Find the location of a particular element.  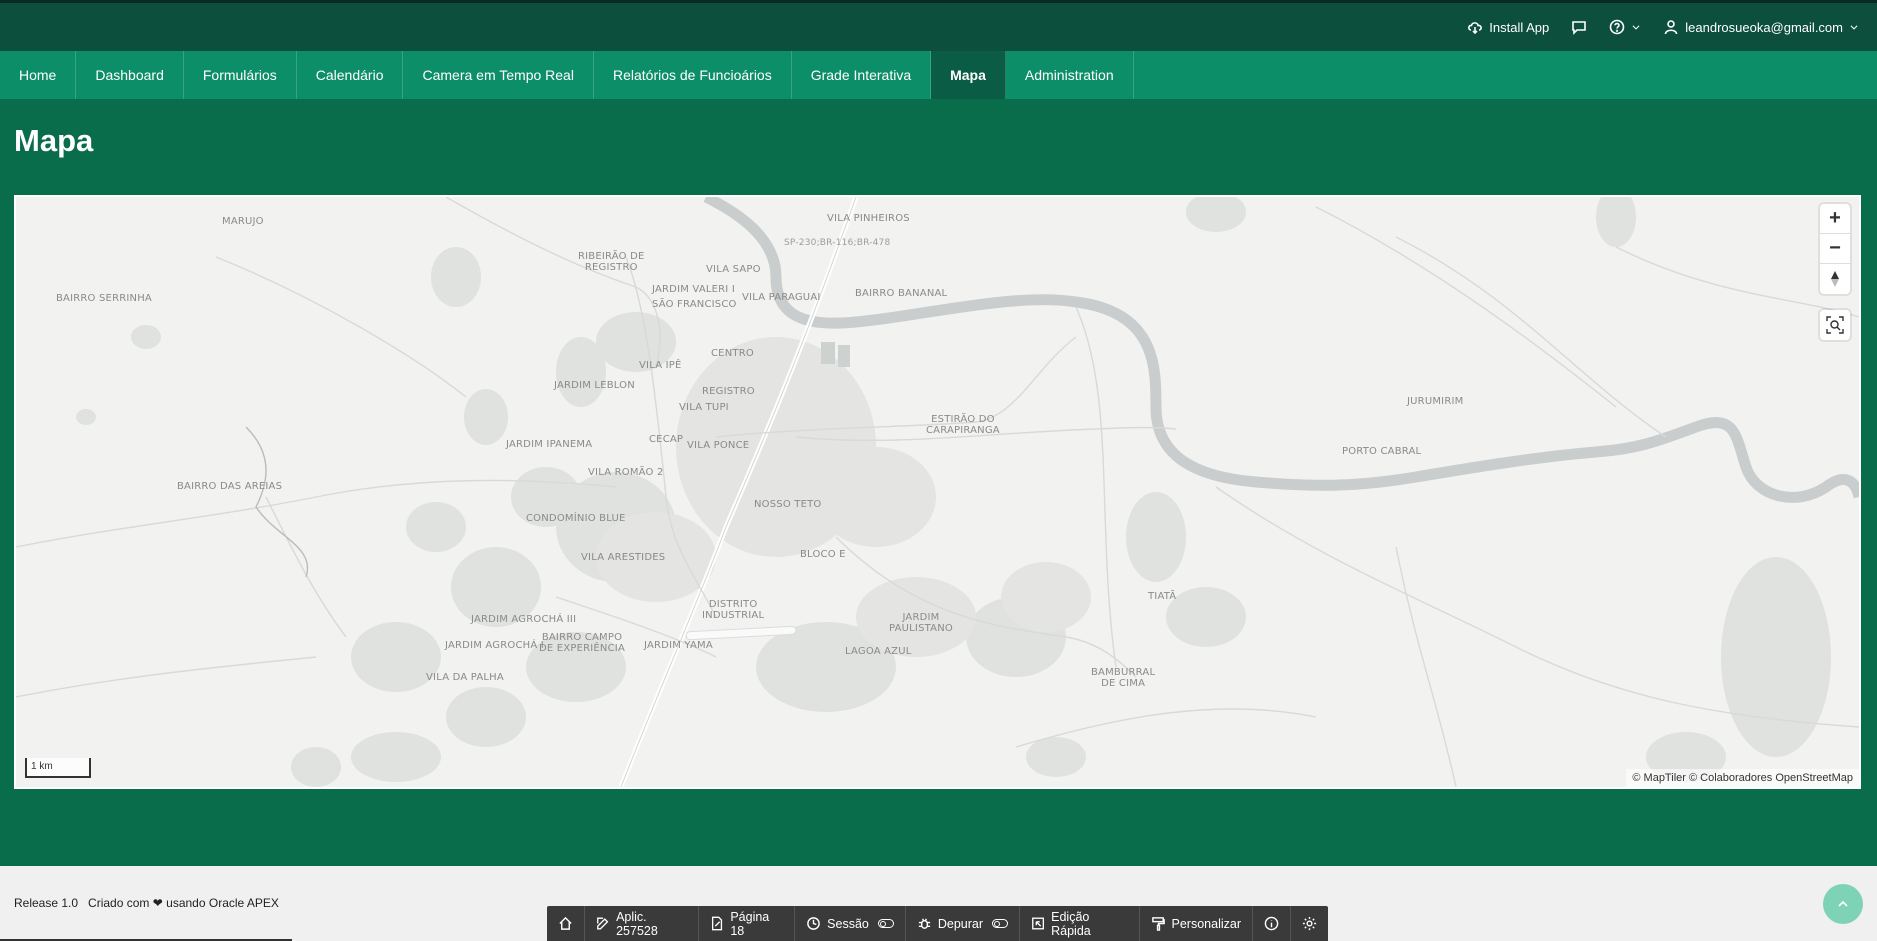

map-label-vila-ponce: VILA PONCE is located at coordinates (718, 445).